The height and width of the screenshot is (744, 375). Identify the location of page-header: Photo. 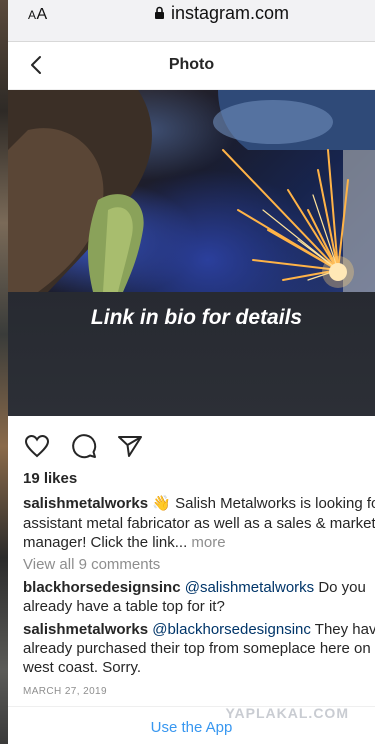
(191, 66).